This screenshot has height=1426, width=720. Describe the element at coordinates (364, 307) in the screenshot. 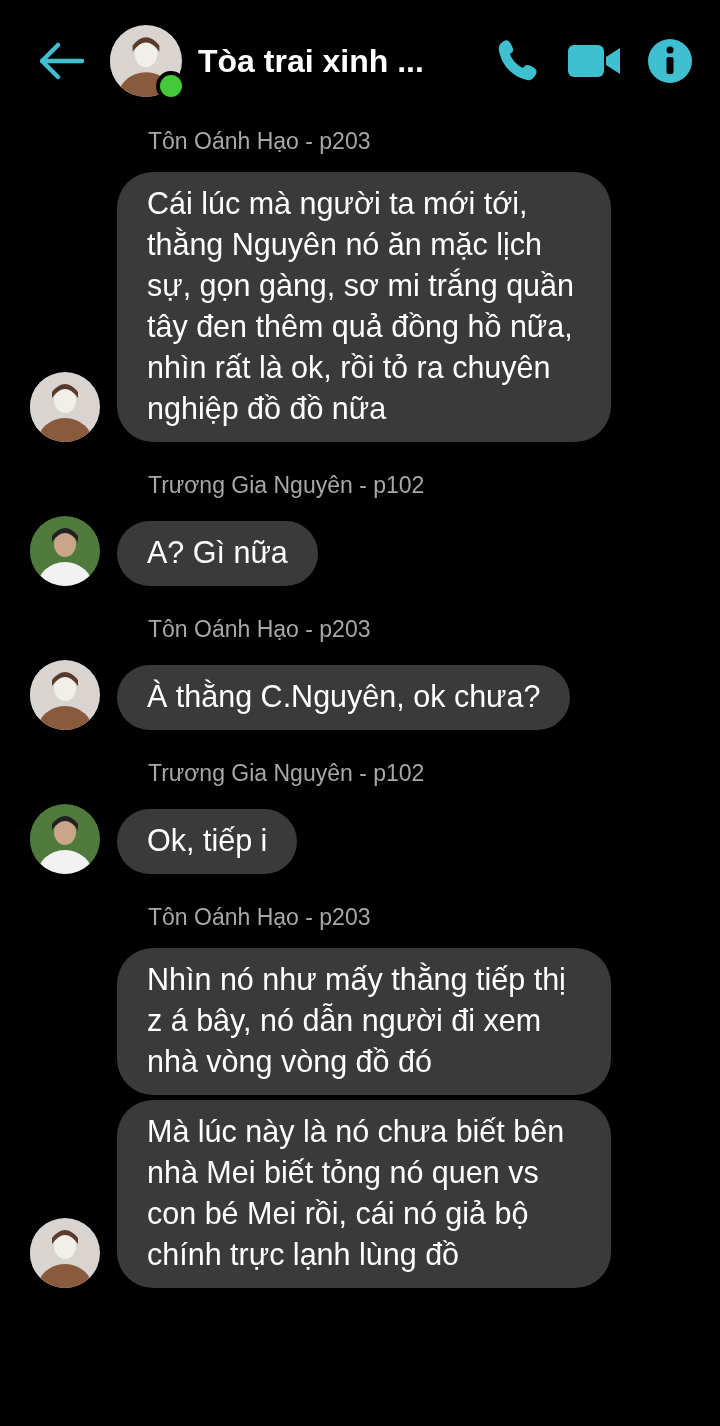

I see `message-bubble: Cái lúc mà người ta mới tới, thằng Nguyên nó ăn mặc lịch sự, gọn gàng, sơ mi trắng quần tây đen thêm quả đồng hồ nữa, nhìn rất là ok, rồi tỏ ra chuyên nghiệp đồ đồ nữa` at that location.